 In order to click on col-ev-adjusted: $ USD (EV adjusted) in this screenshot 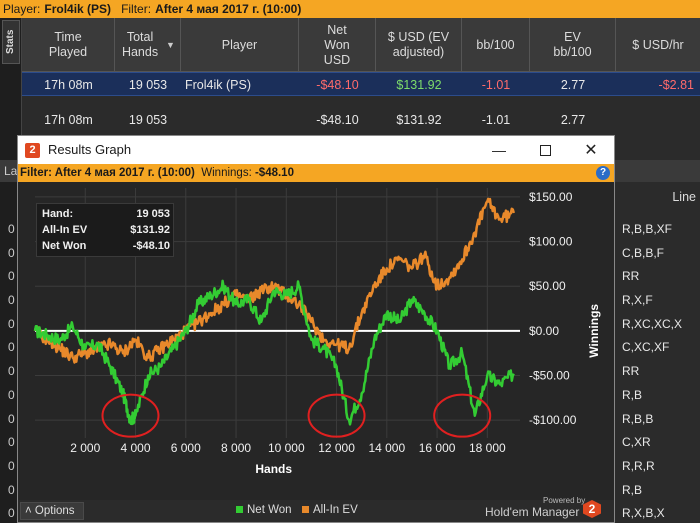, I will do `click(419, 45)`.